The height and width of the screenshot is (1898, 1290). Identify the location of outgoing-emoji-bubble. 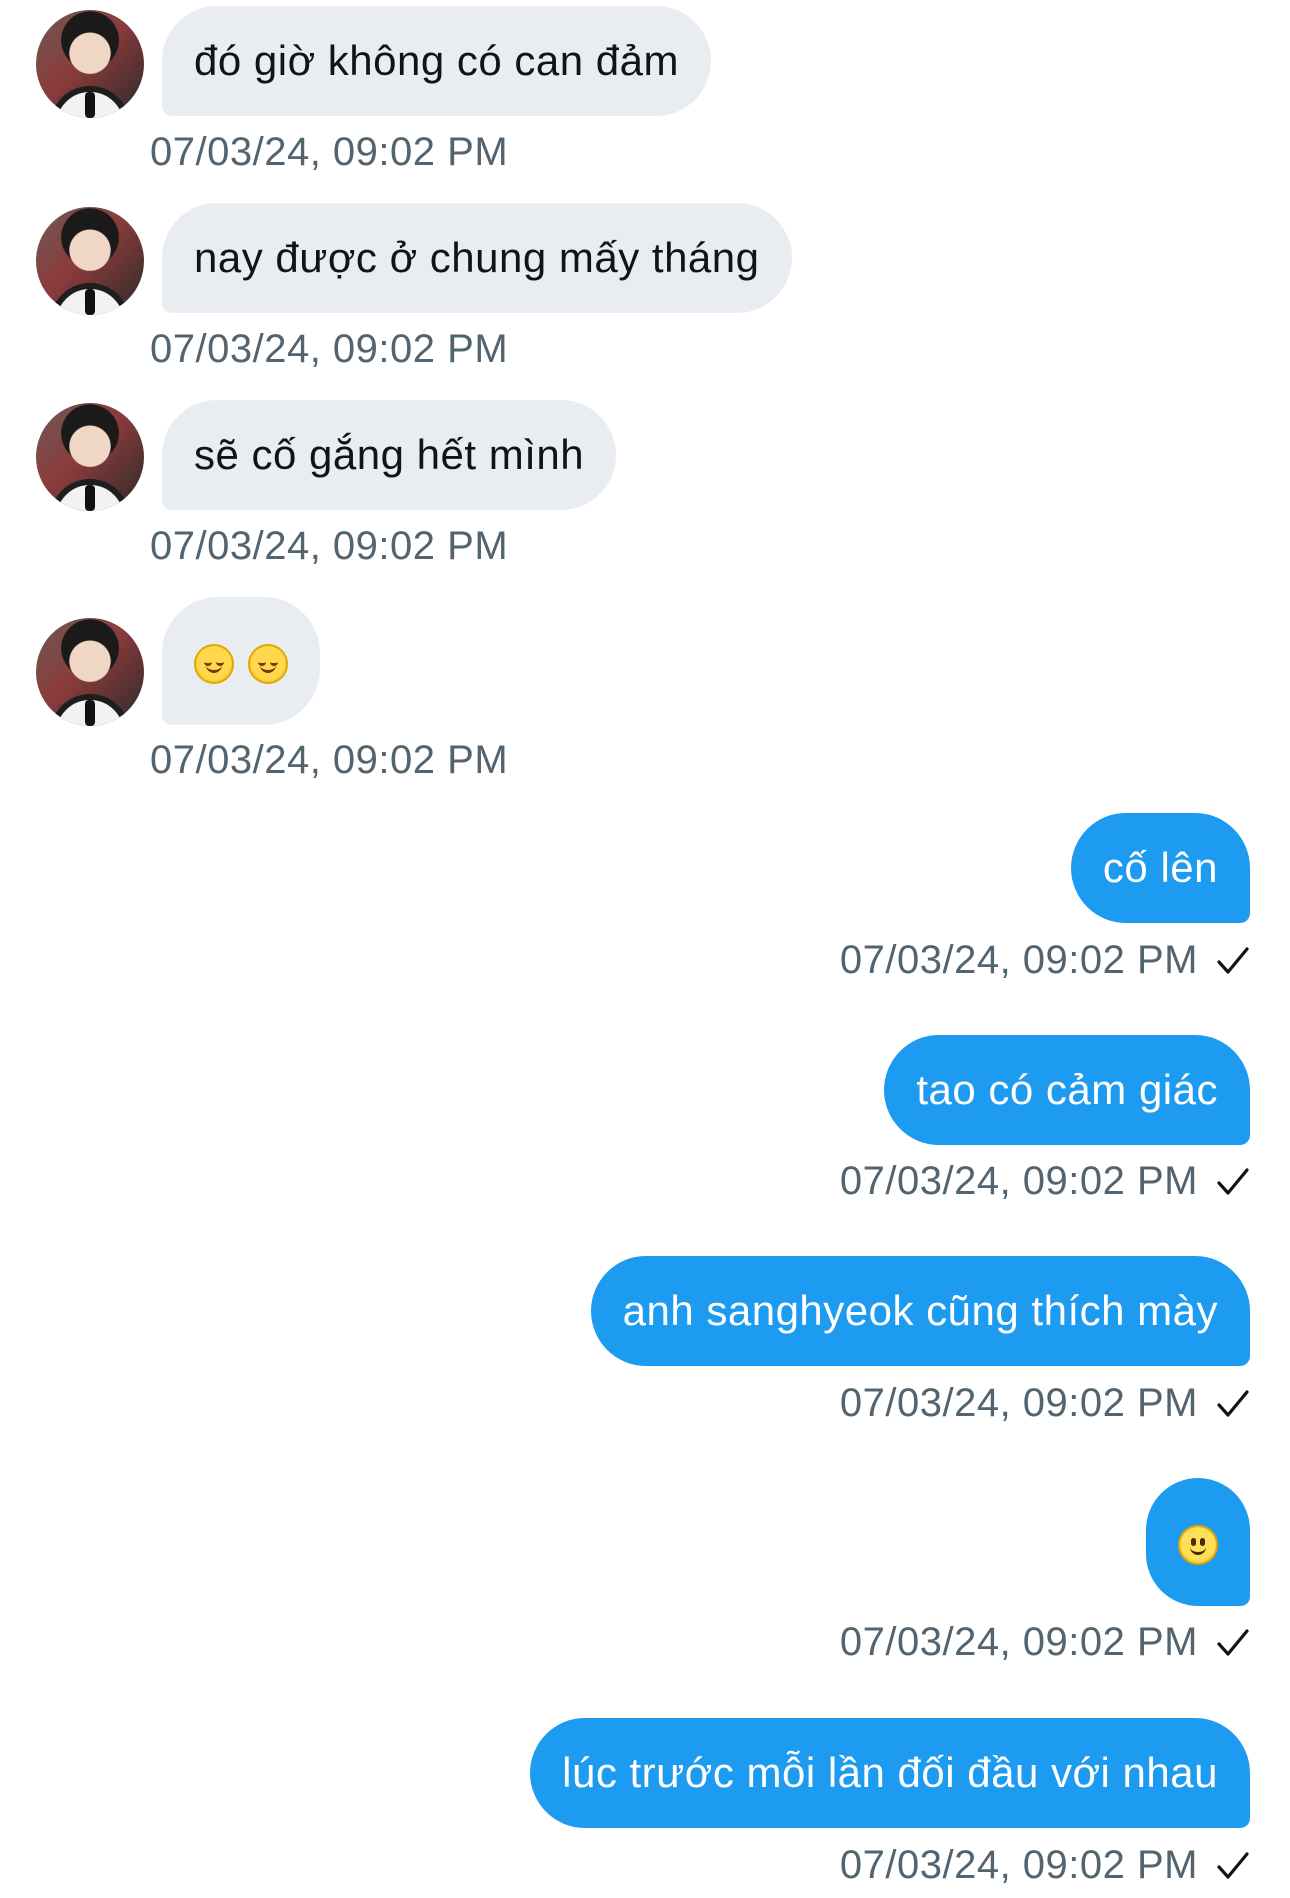
(1198, 1542).